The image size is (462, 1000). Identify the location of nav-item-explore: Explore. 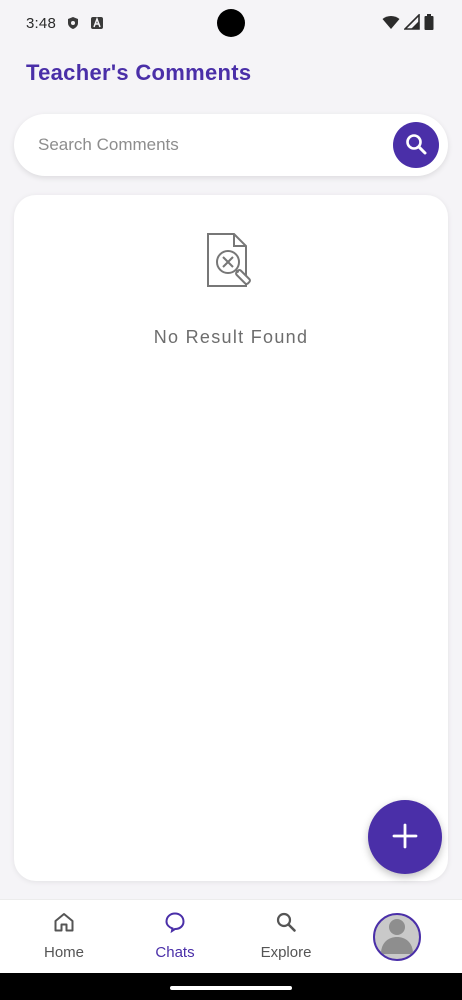
(286, 937).